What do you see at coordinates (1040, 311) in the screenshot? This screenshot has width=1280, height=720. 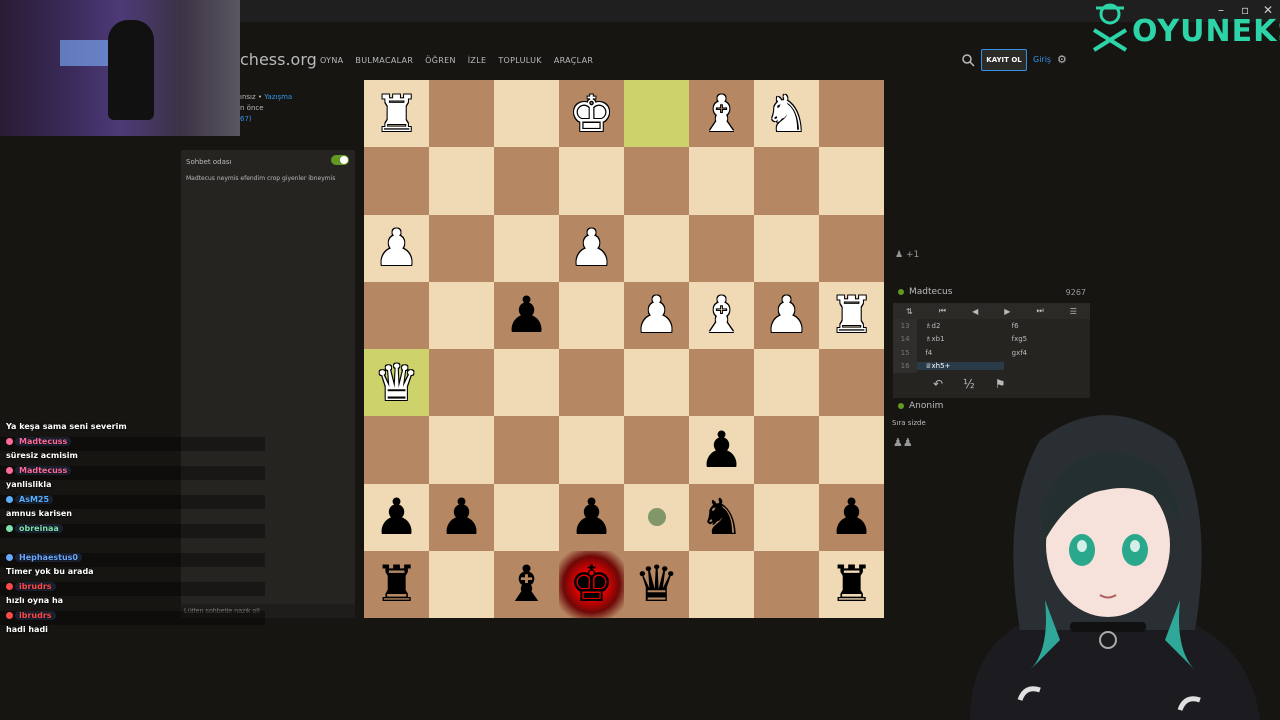 I see `last-move-icon: ⏭` at bounding box center [1040, 311].